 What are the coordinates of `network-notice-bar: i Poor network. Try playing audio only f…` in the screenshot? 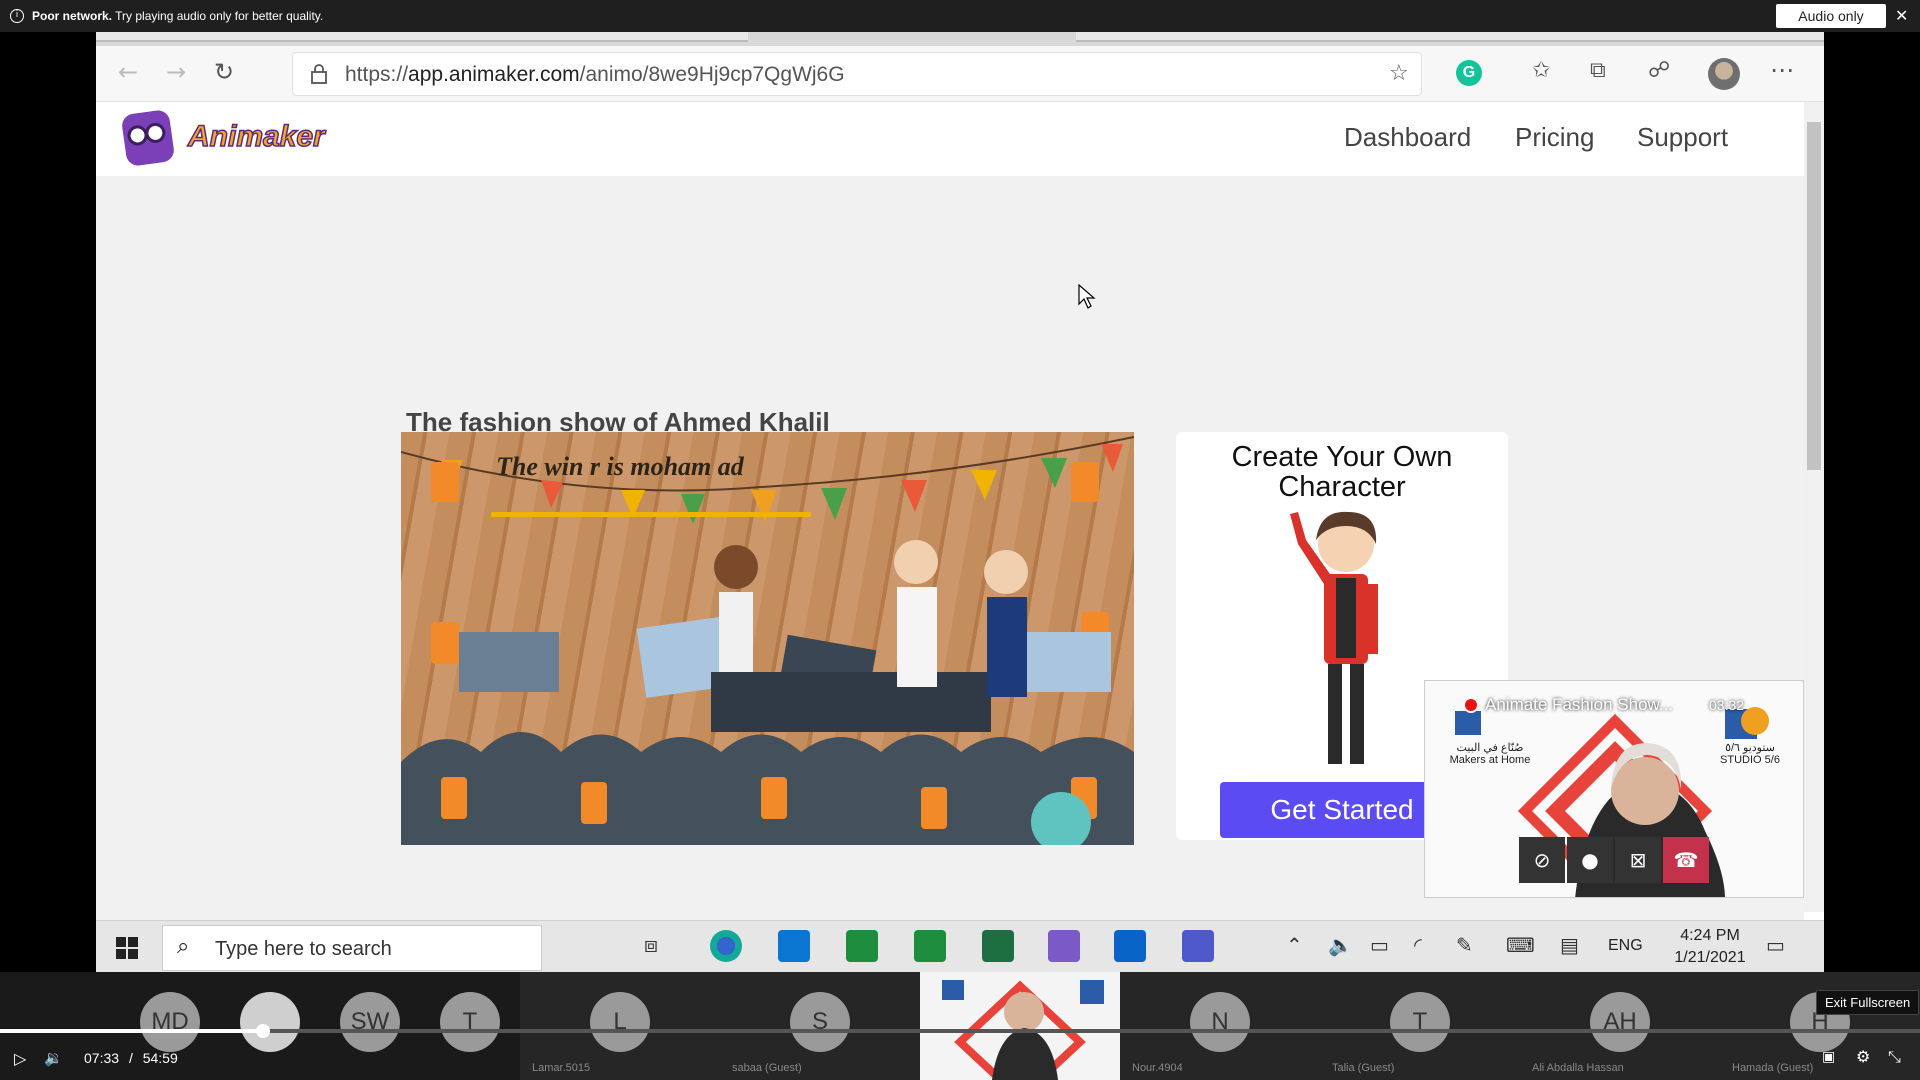 It's located at (960, 16).